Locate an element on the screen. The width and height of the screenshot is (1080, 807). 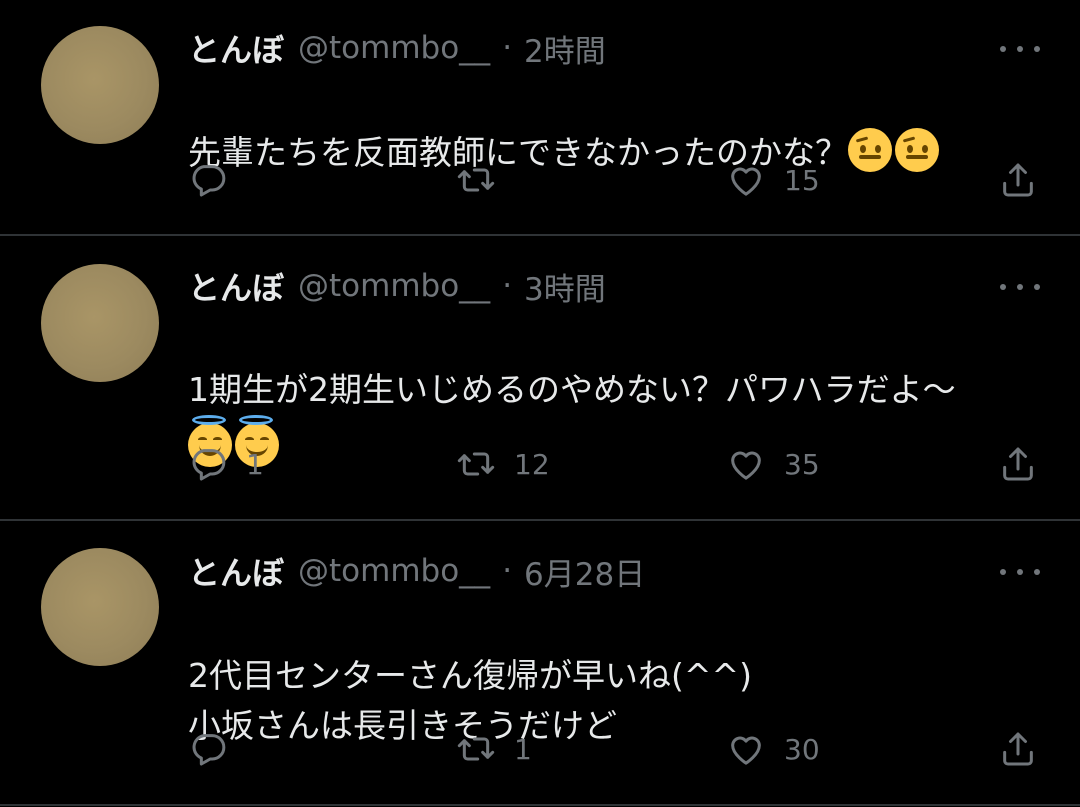
tweet-header: とんぼ @tommbo__ · 2時間 is located at coordinates (397, 48).